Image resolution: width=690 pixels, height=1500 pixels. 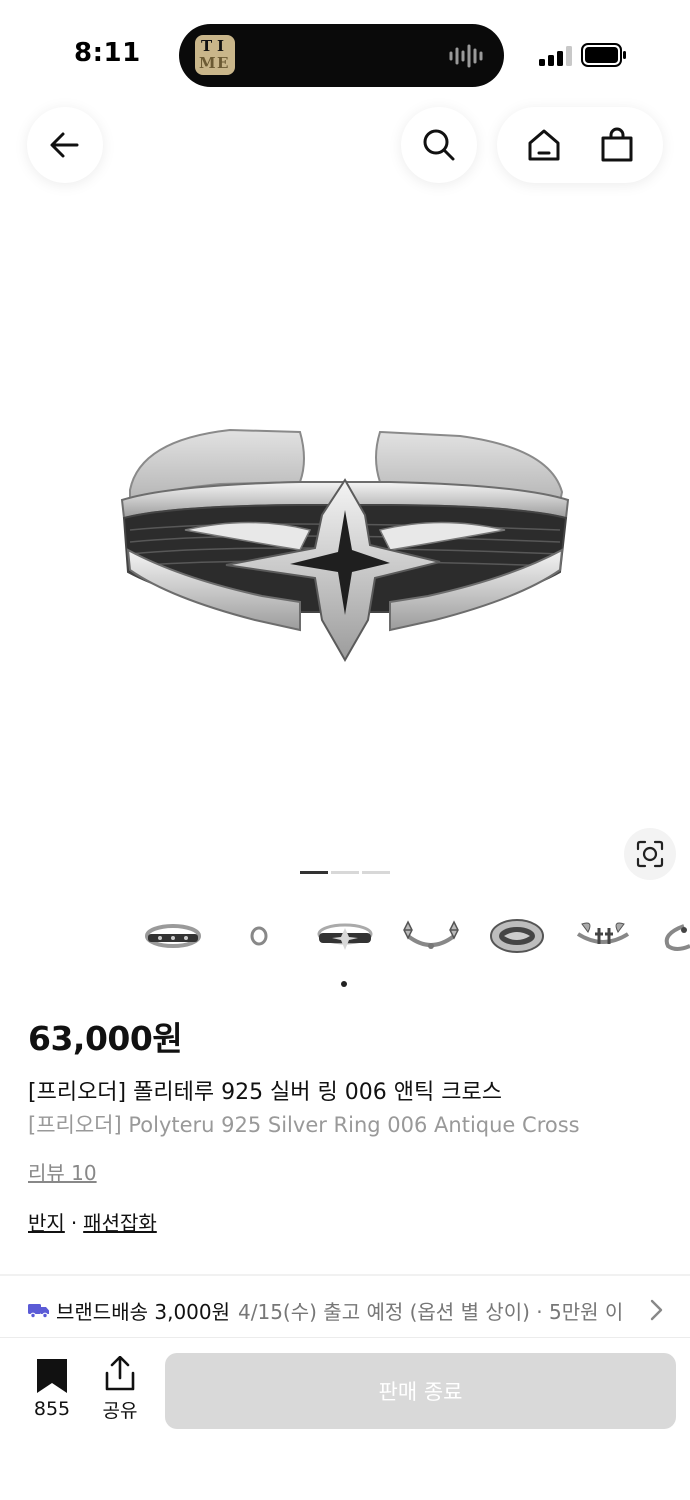 I want to click on dynamic-island: T I M E, so click(x=341, y=55).